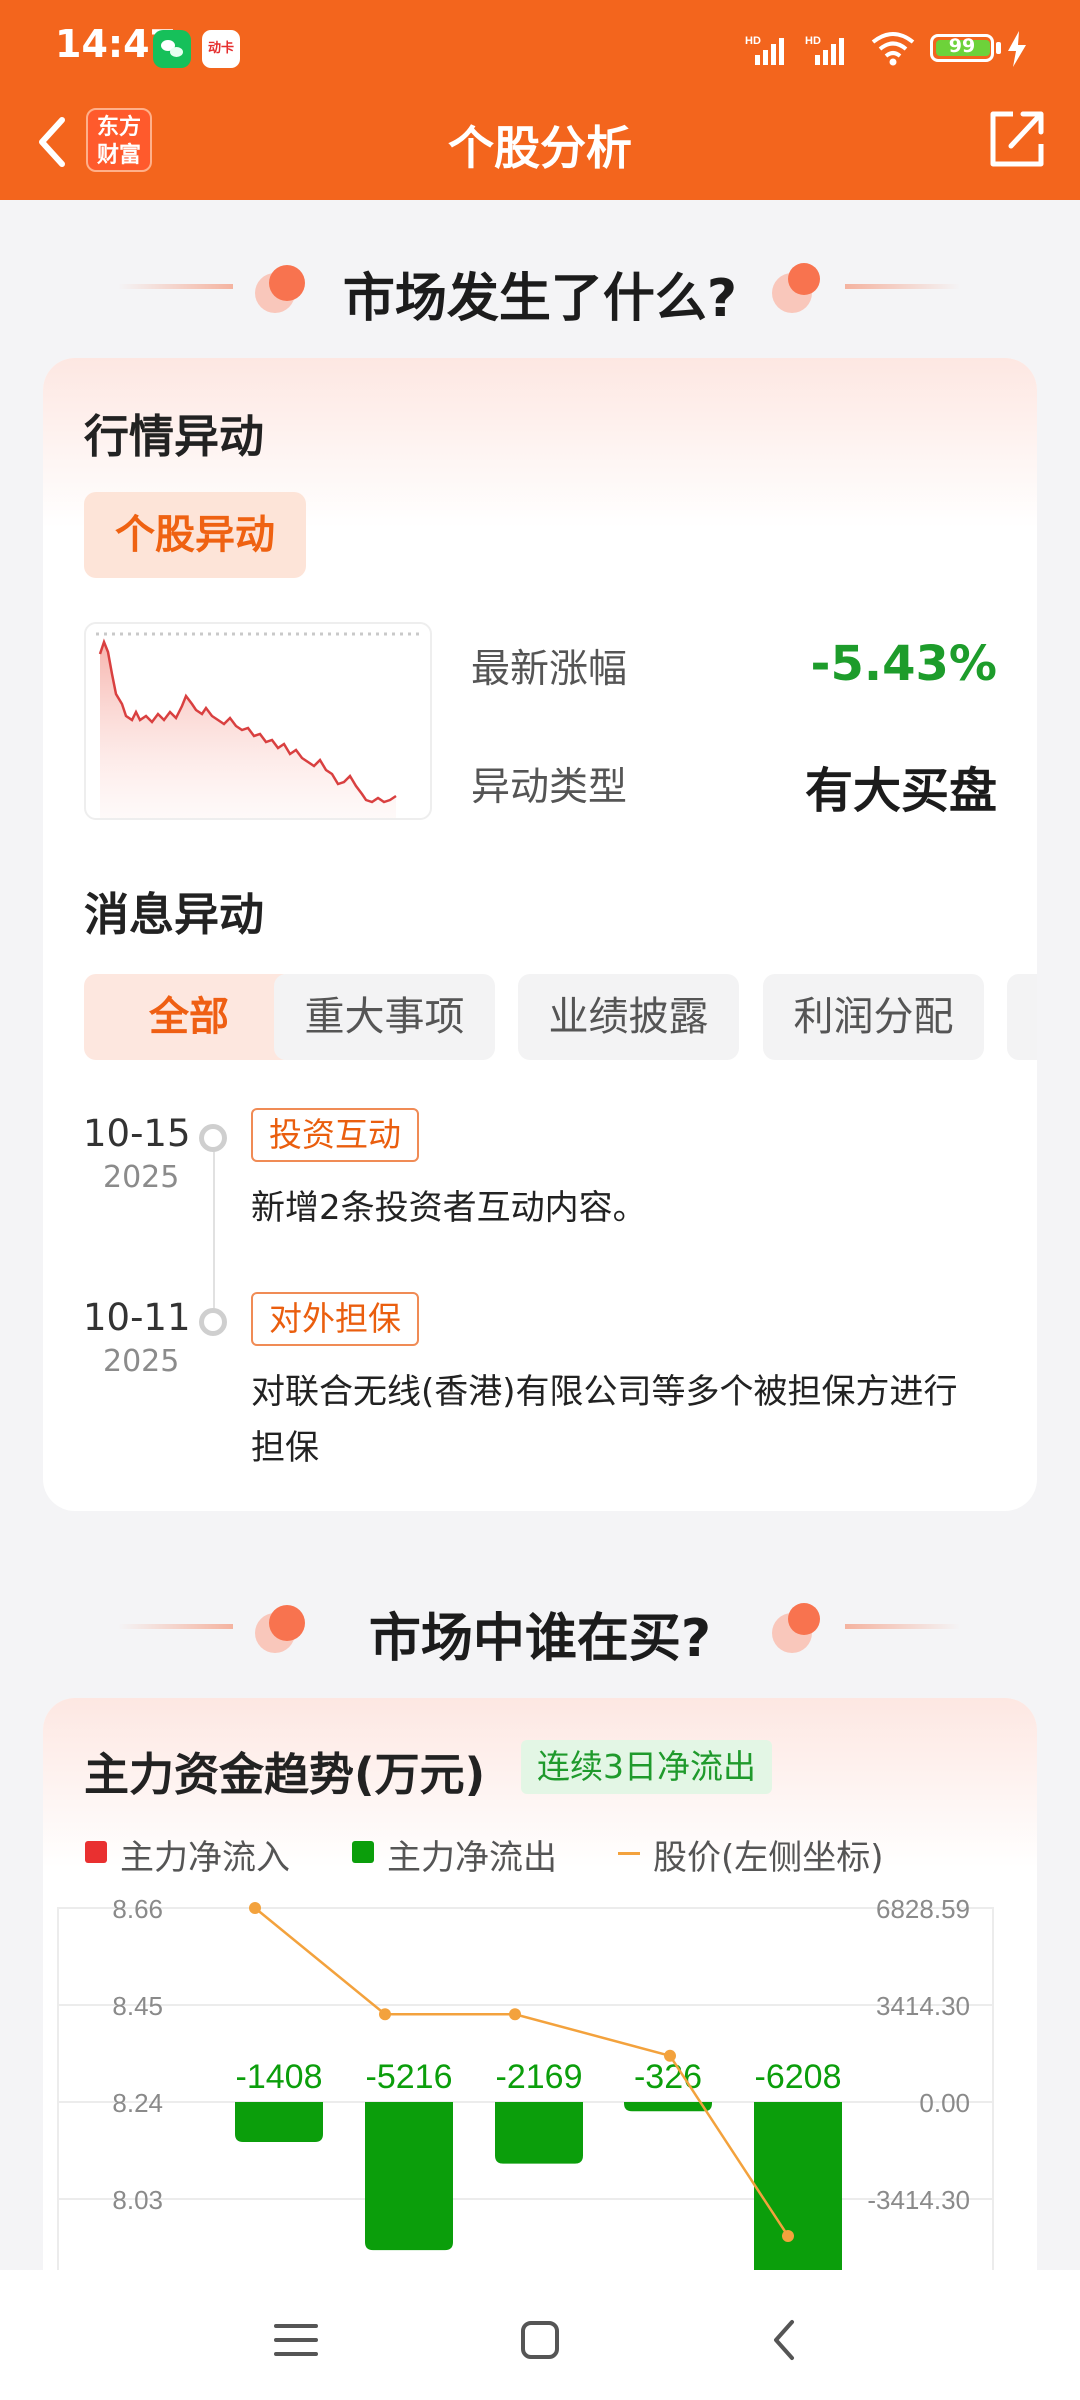 This screenshot has width=1080, height=2400. What do you see at coordinates (798, 2077) in the screenshot?
I see `bar-value-label: -6208` at bounding box center [798, 2077].